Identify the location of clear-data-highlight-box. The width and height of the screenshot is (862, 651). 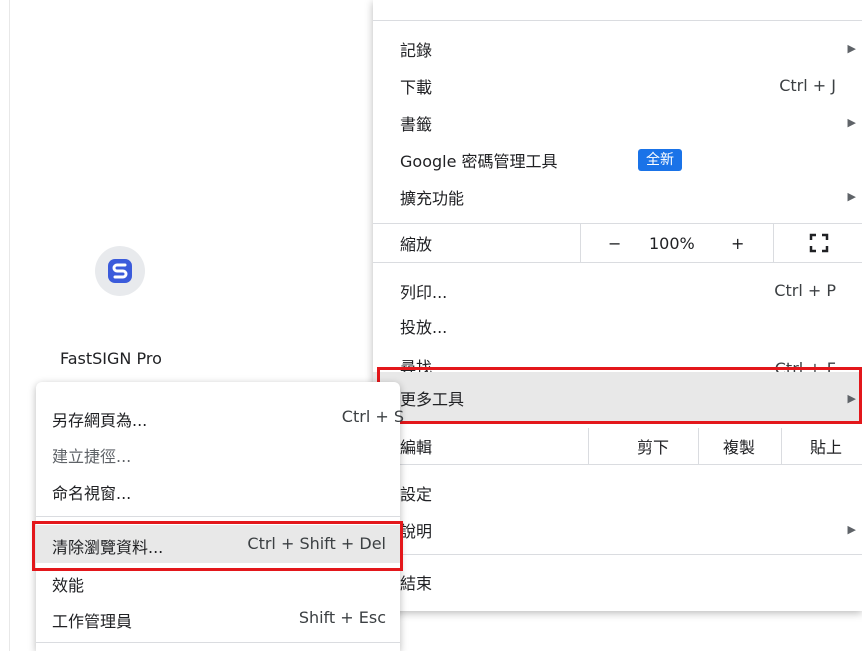
(217, 546).